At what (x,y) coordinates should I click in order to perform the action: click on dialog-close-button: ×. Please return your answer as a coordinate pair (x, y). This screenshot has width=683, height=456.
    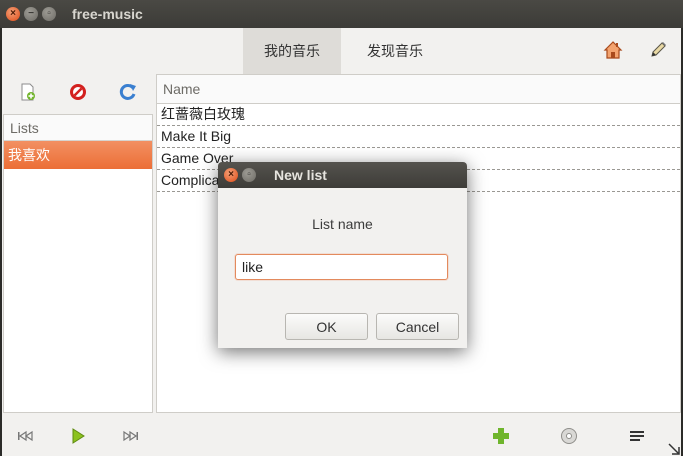
    Looking at the image, I should click on (231, 175).